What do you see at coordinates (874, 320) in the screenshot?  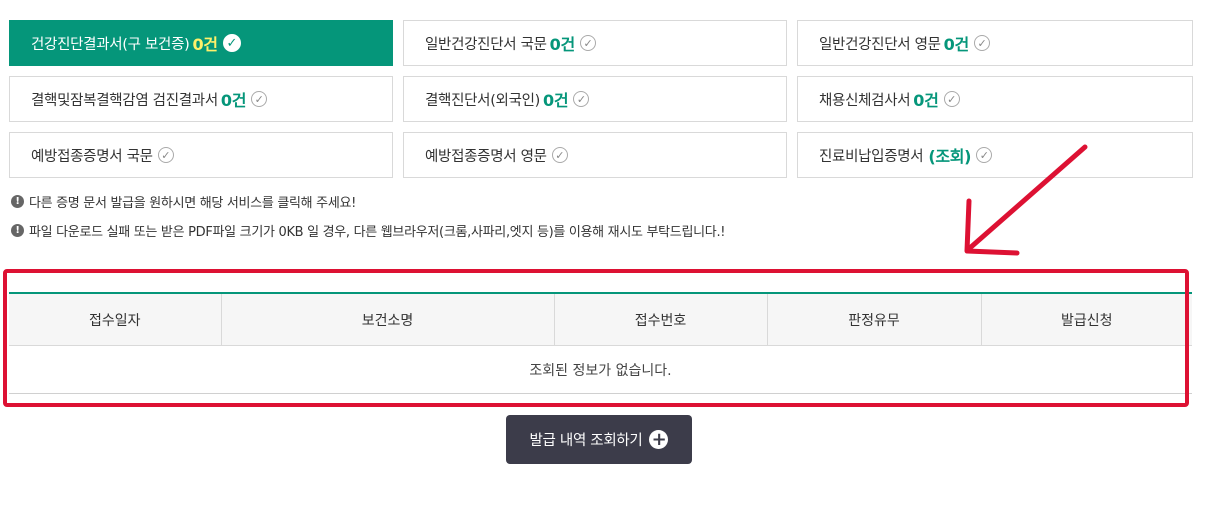 I see `col-header-judgement: 판정유무` at bounding box center [874, 320].